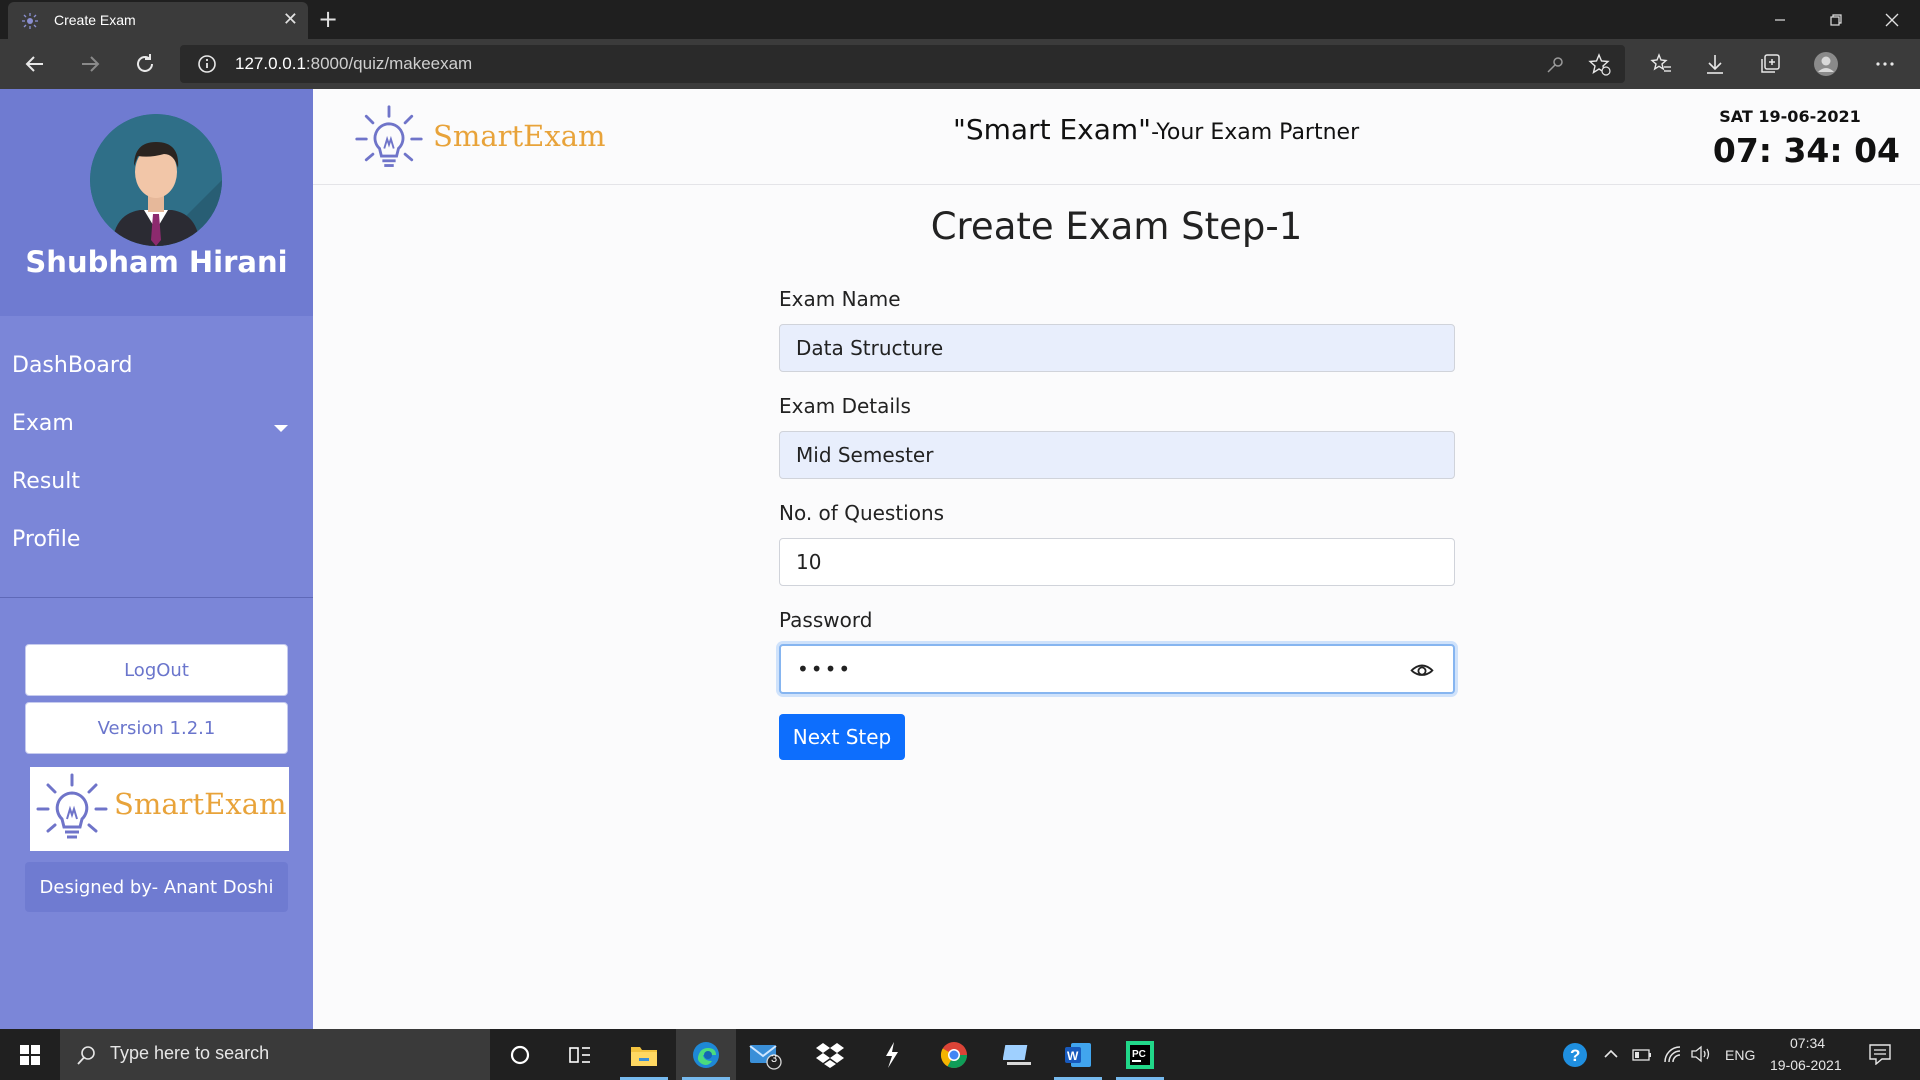  Describe the element at coordinates (156, 597) in the screenshot. I see `sidebar-divider` at that location.